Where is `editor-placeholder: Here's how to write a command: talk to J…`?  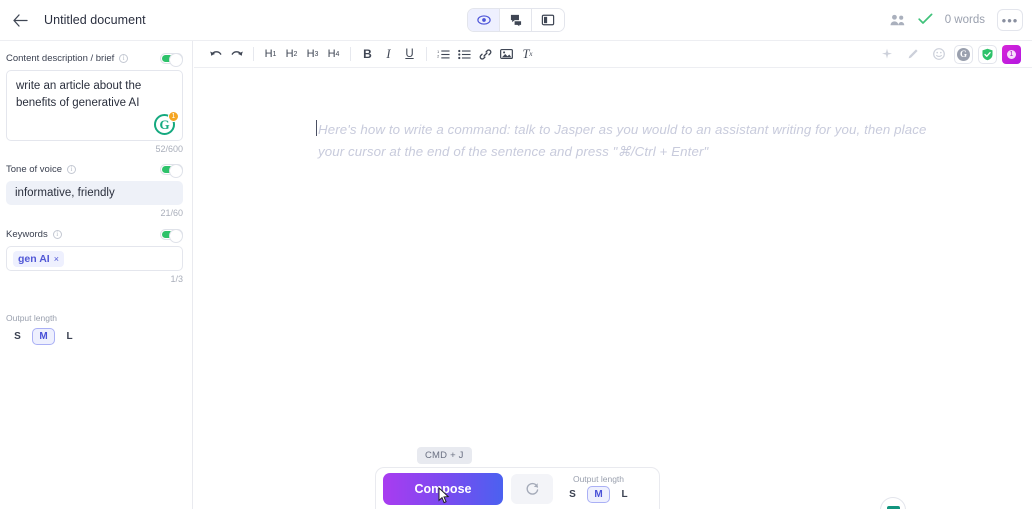 editor-placeholder: Here's how to write a command: talk to J… is located at coordinates (622, 140).